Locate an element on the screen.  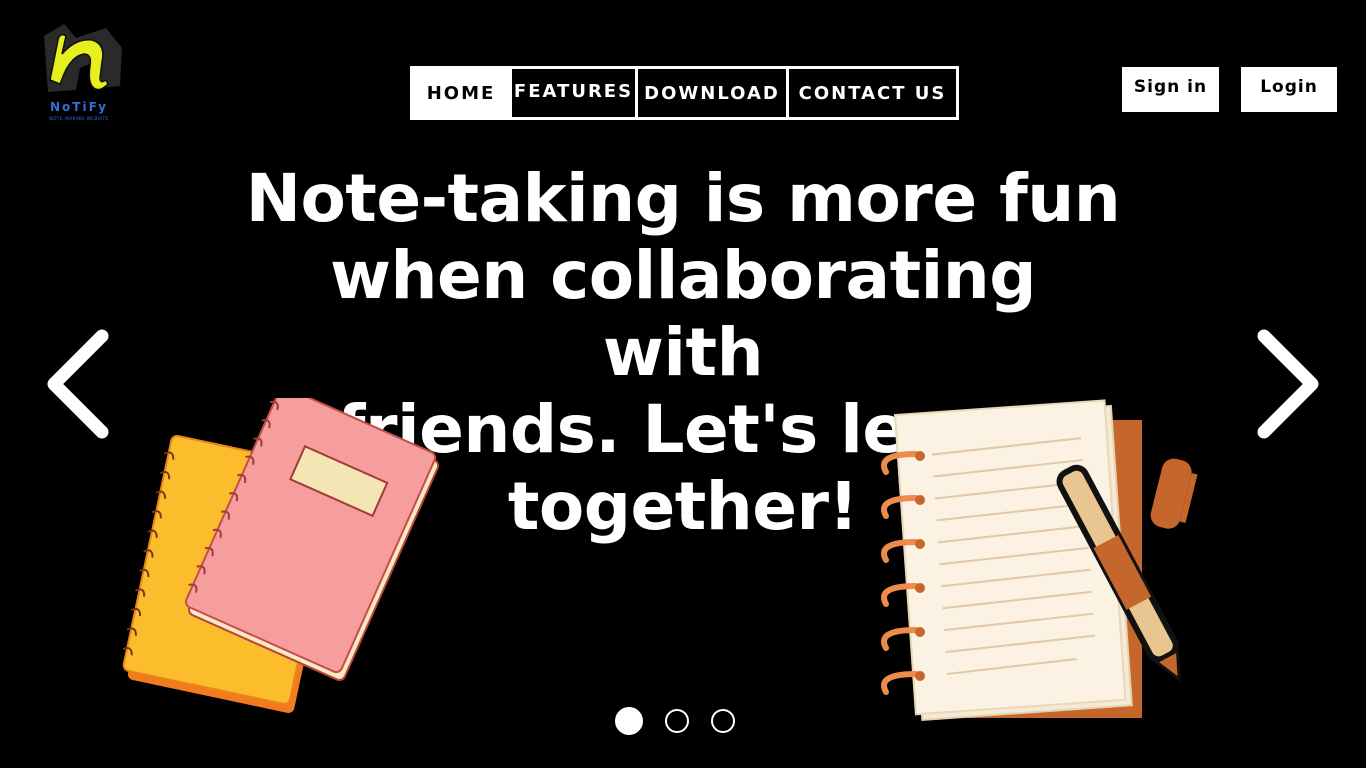
hero-line-1: Note-taking is more fun is located at coordinates (683, 198).